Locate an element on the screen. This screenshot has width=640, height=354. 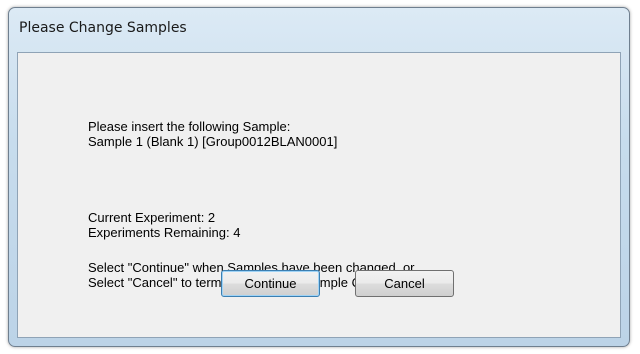
insert-instruction-text: Please insert the following Sample: is located at coordinates (189, 126).